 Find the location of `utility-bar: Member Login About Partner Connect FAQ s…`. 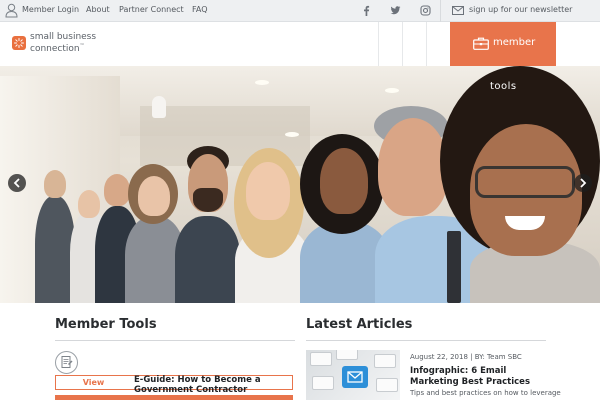

utility-bar: Member Login About Partner Connect FAQ s… is located at coordinates (300, 11).